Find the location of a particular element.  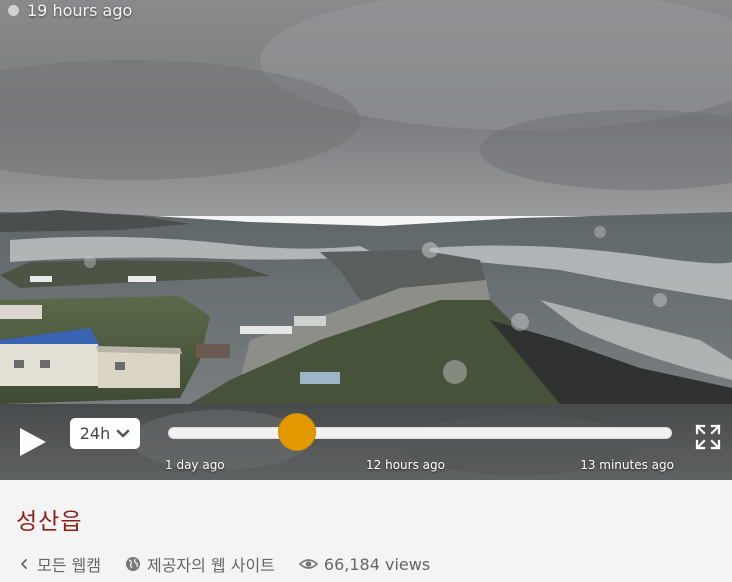

fullscreen-icon is located at coordinates (708, 437).